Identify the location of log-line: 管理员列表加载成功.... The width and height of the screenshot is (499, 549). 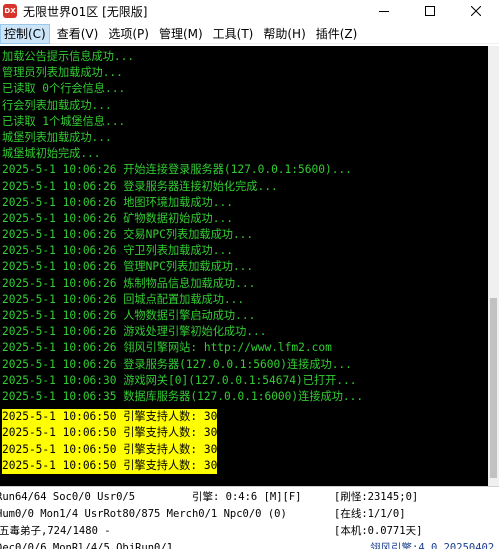
(62, 73).